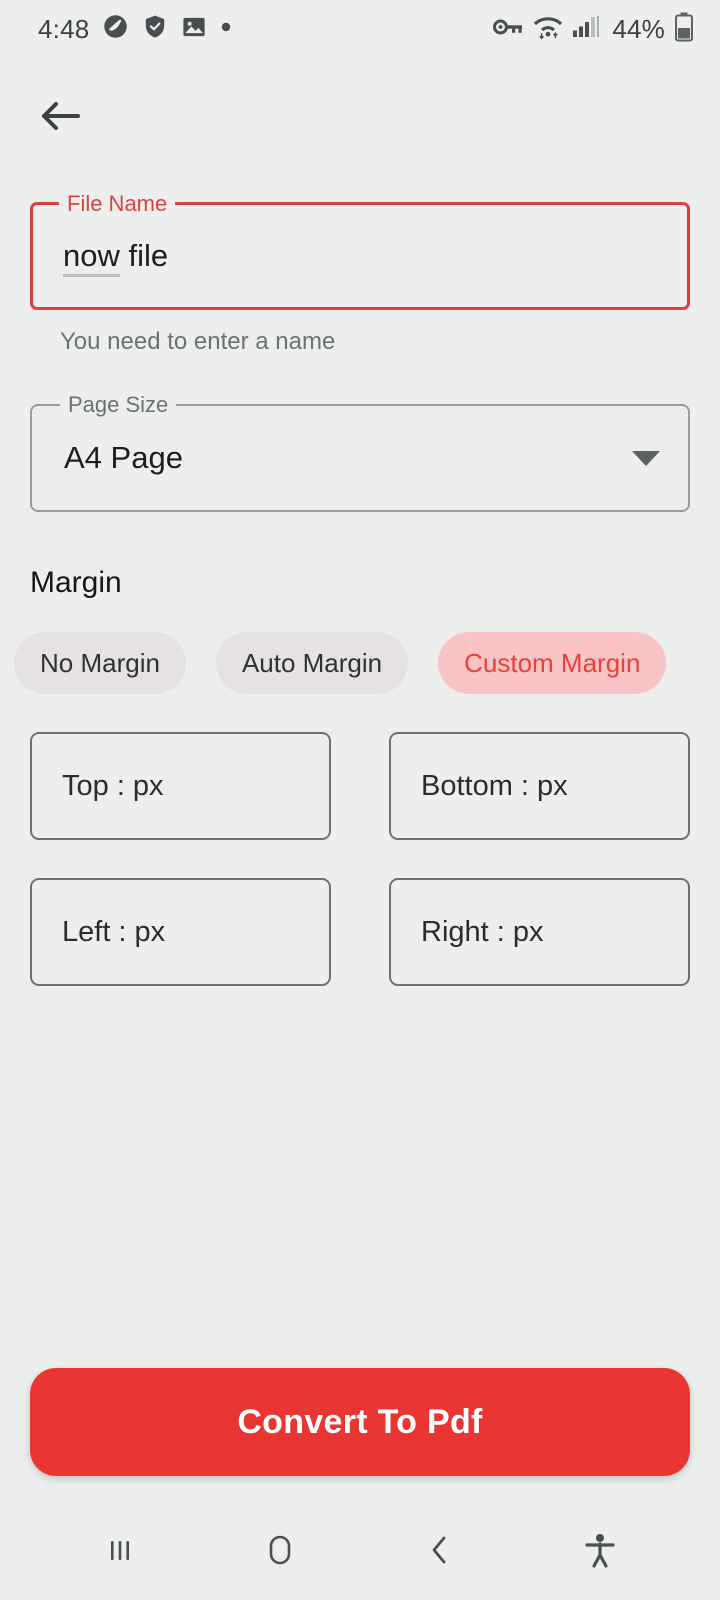 The image size is (720, 1600). Describe the element at coordinates (117, 204) in the screenshot. I see `file-name-label: File Name` at that location.